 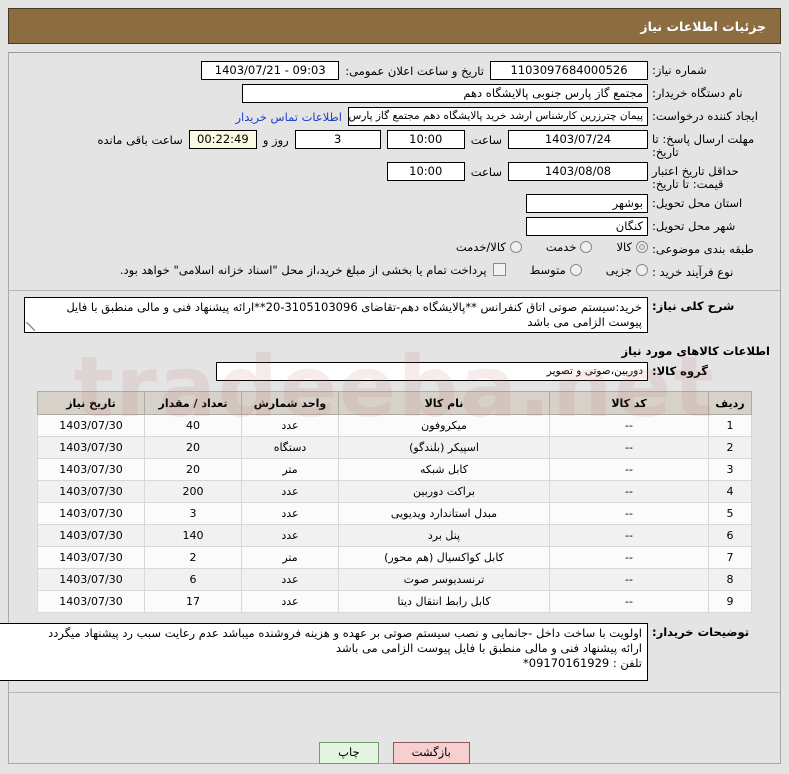 What do you see at coordinates (337, 139) in the screenshot?
I see `remaining-days-value: 3` at bounding box center [337, 139].